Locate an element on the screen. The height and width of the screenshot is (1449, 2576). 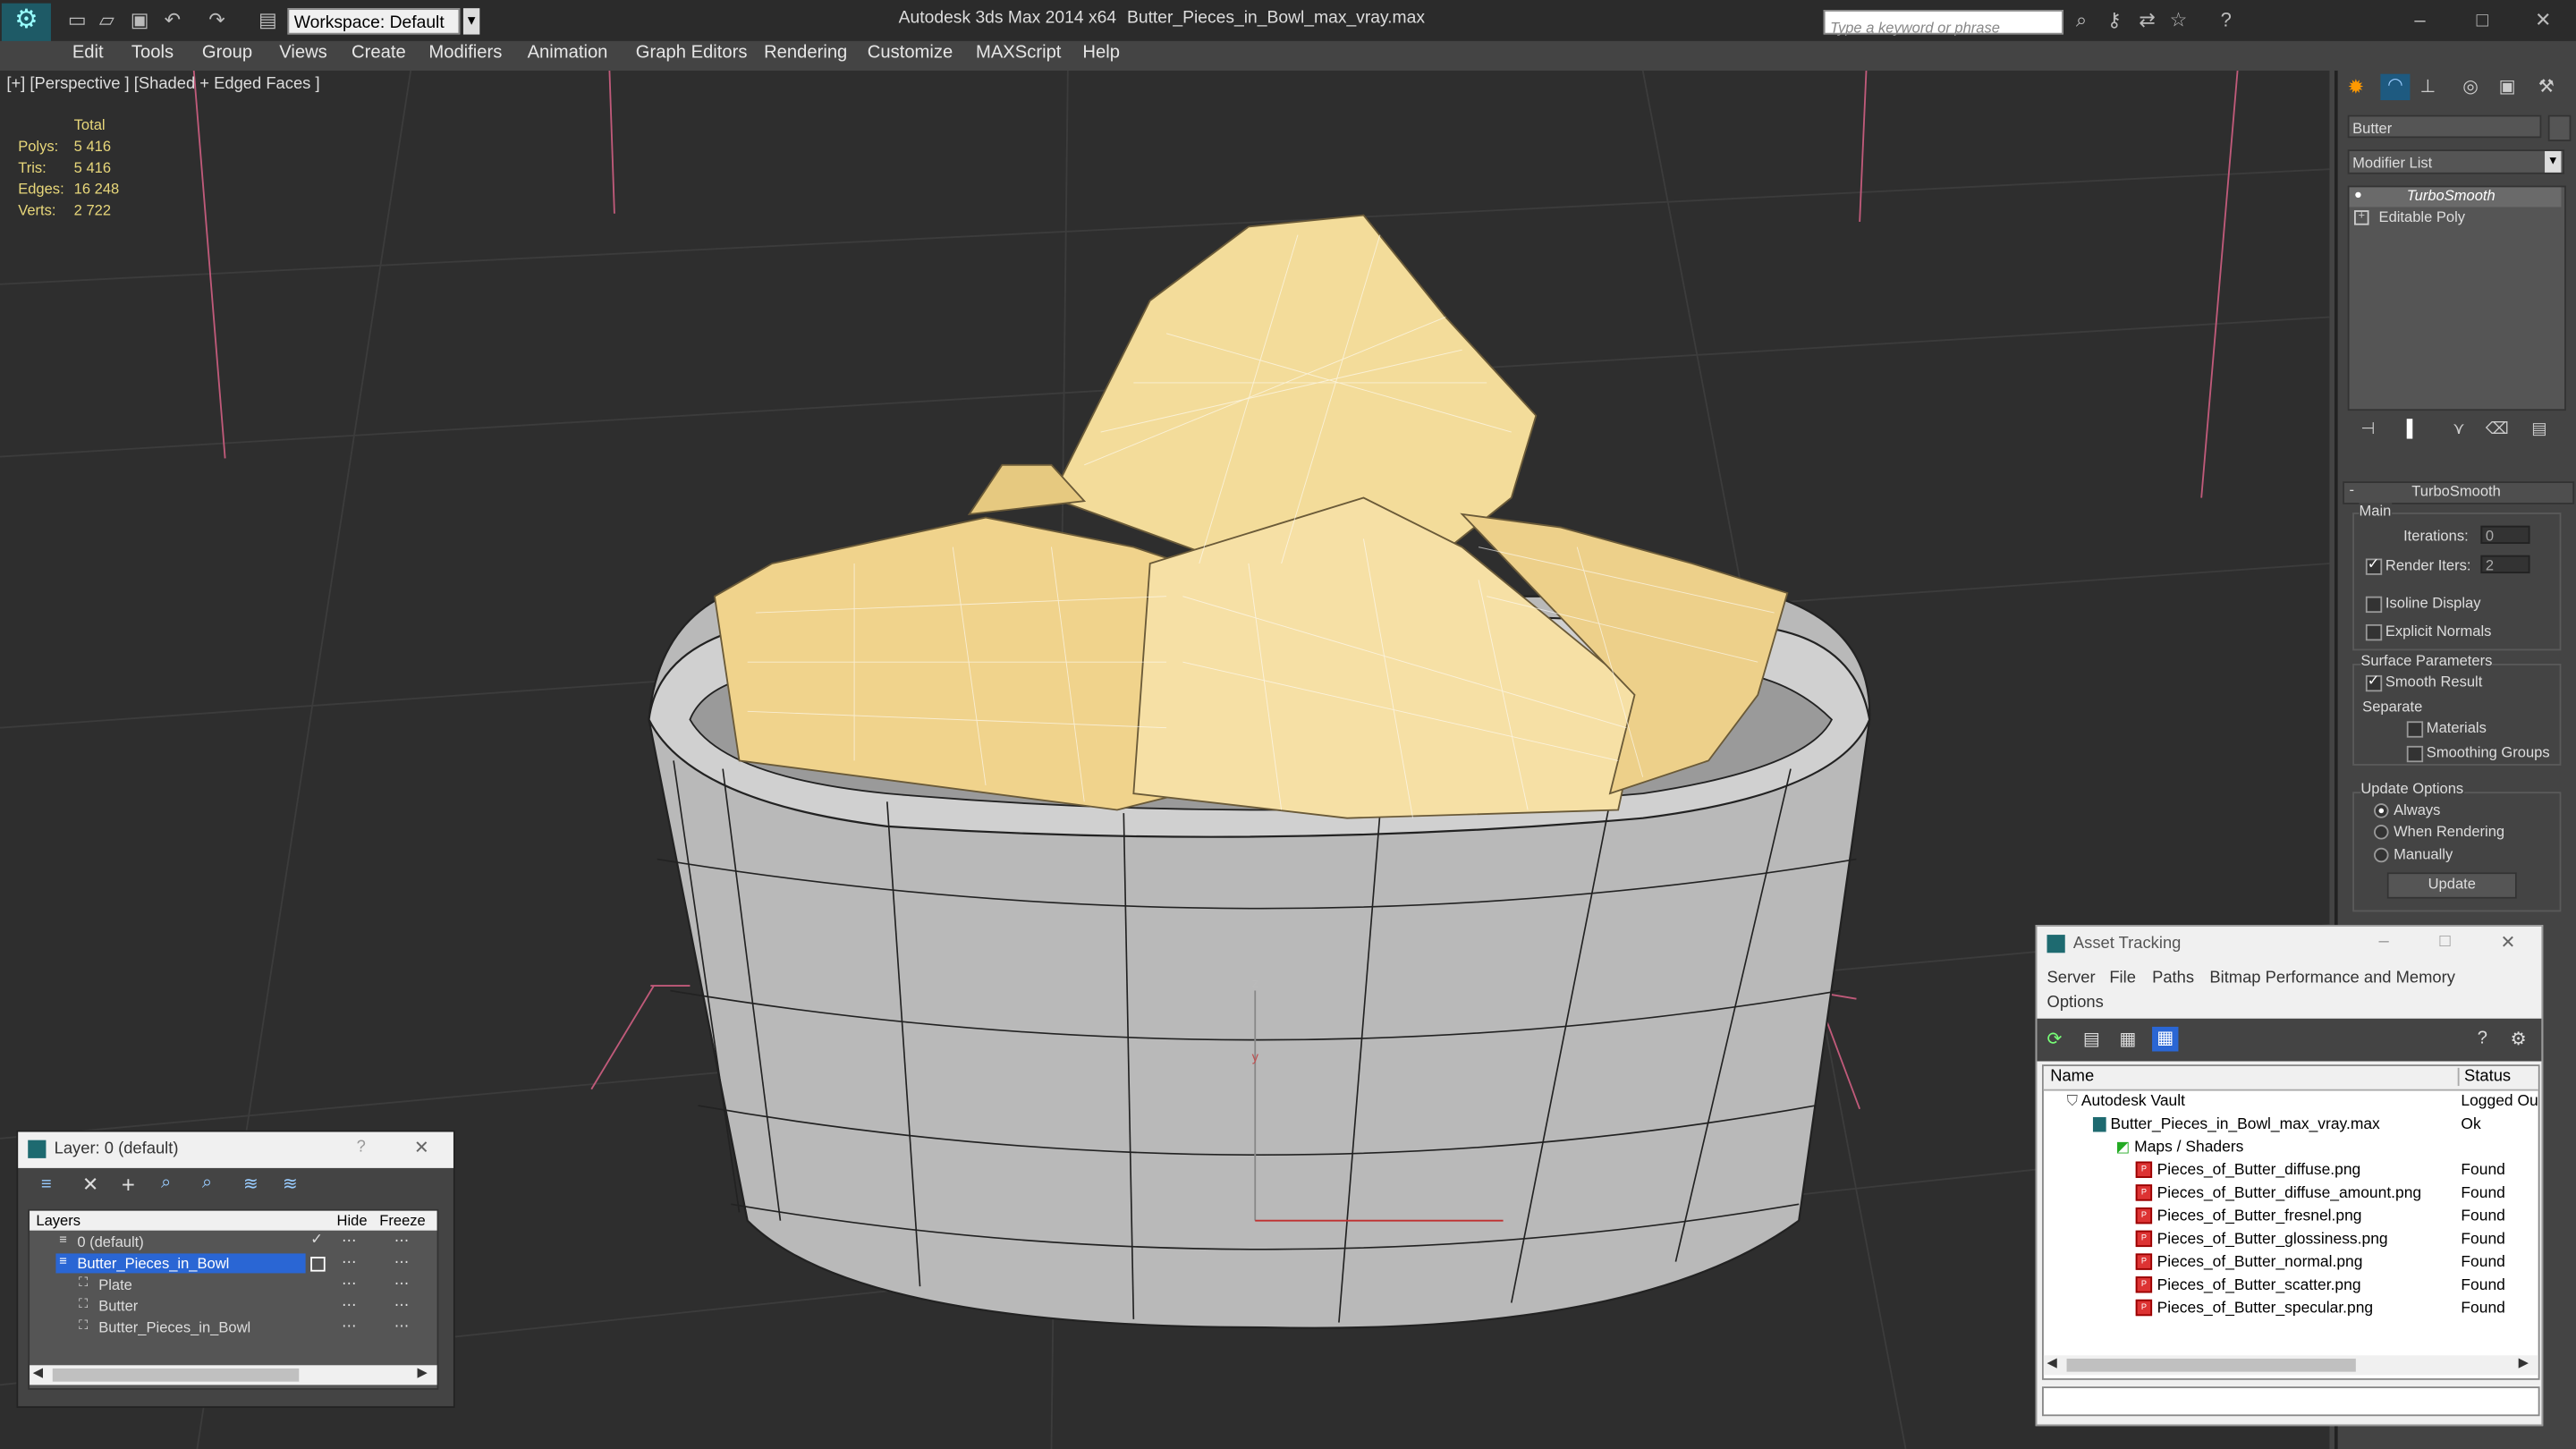
render-iters-checkbox is located at coordinates (2374, 565).